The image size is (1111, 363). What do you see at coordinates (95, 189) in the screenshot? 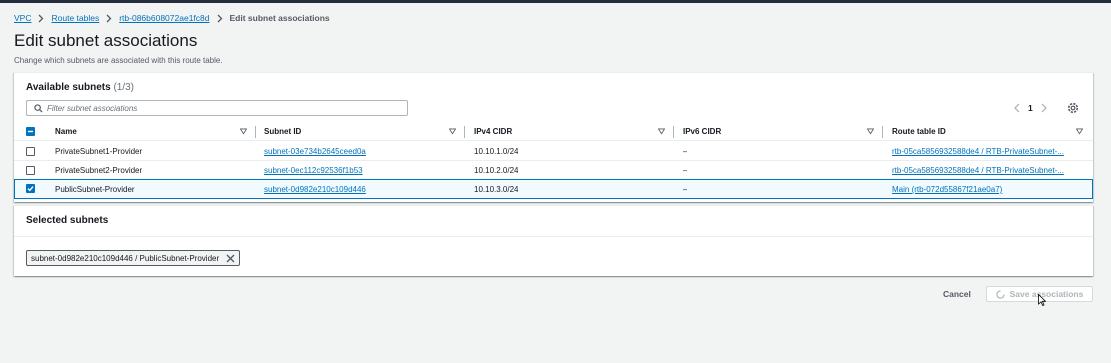
I see `subnet-name: PublicSubnet-Provider` at bounding box center [95, 189].